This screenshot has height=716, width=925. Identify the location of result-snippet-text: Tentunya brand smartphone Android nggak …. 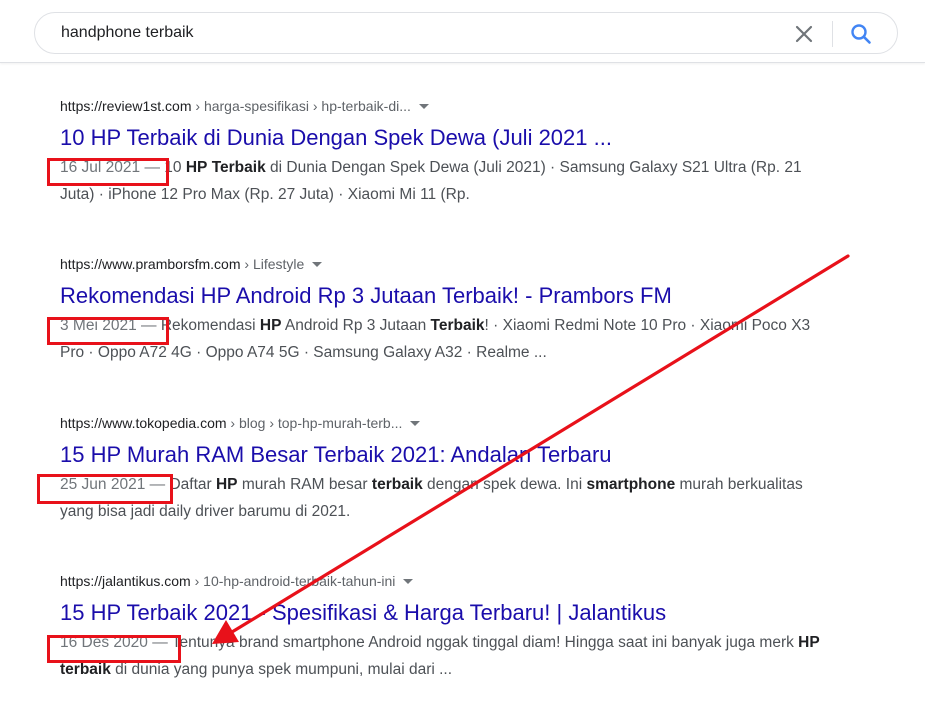
(440, 656).